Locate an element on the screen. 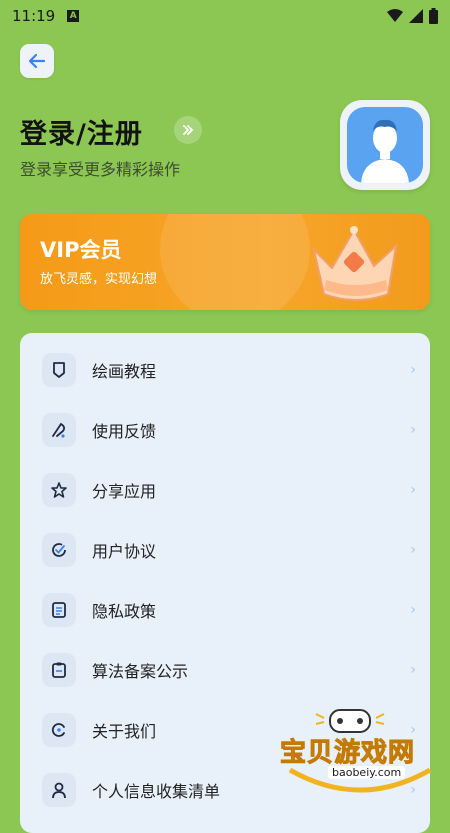 This screenshot has width=450, height=833. person-icon is located at coordinates (59, 790).